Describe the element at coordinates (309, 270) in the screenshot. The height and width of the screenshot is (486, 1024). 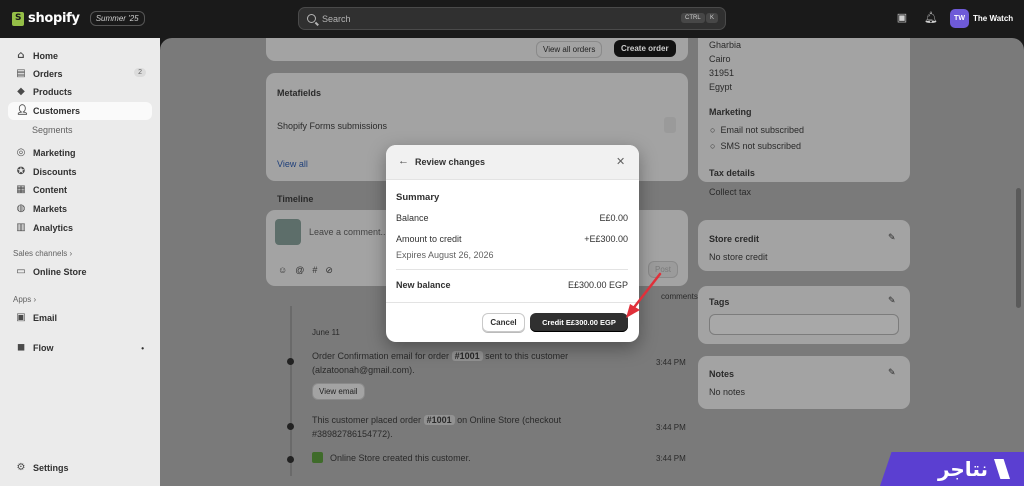
I see `comment-toolbar-icons: ☺@#⊘` at that location.